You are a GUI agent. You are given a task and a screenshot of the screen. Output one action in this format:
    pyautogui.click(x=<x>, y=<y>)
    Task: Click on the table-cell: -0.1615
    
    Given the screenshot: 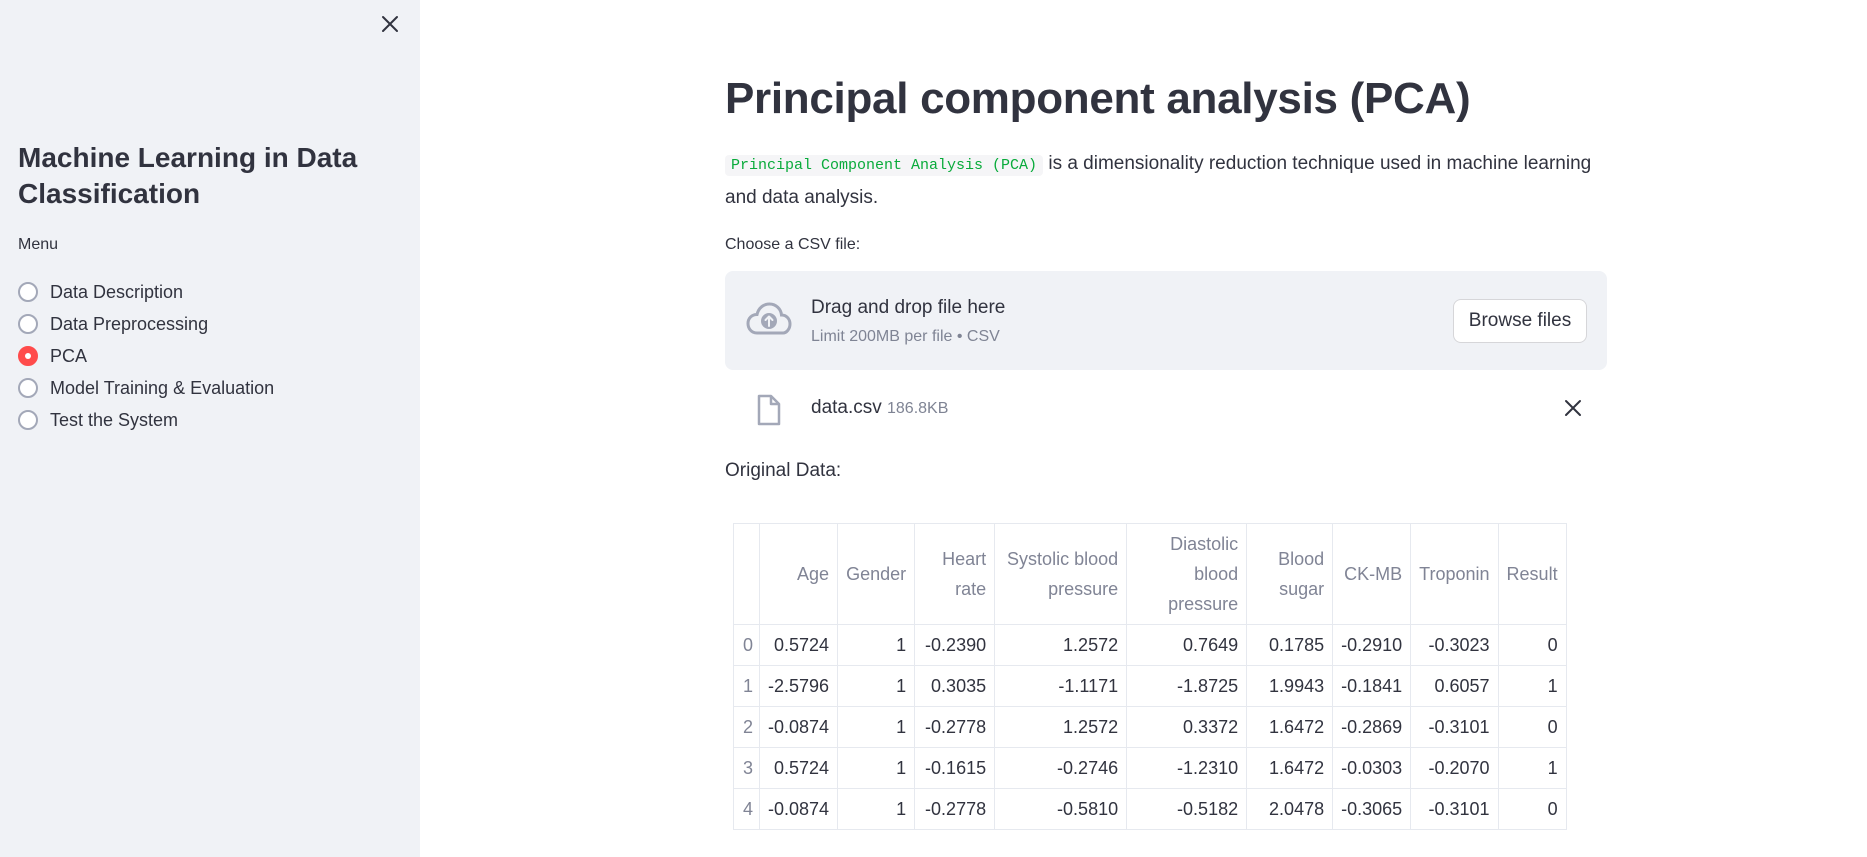 What is the action you would take?
    pyautogui.click(x=955, y=768)
    